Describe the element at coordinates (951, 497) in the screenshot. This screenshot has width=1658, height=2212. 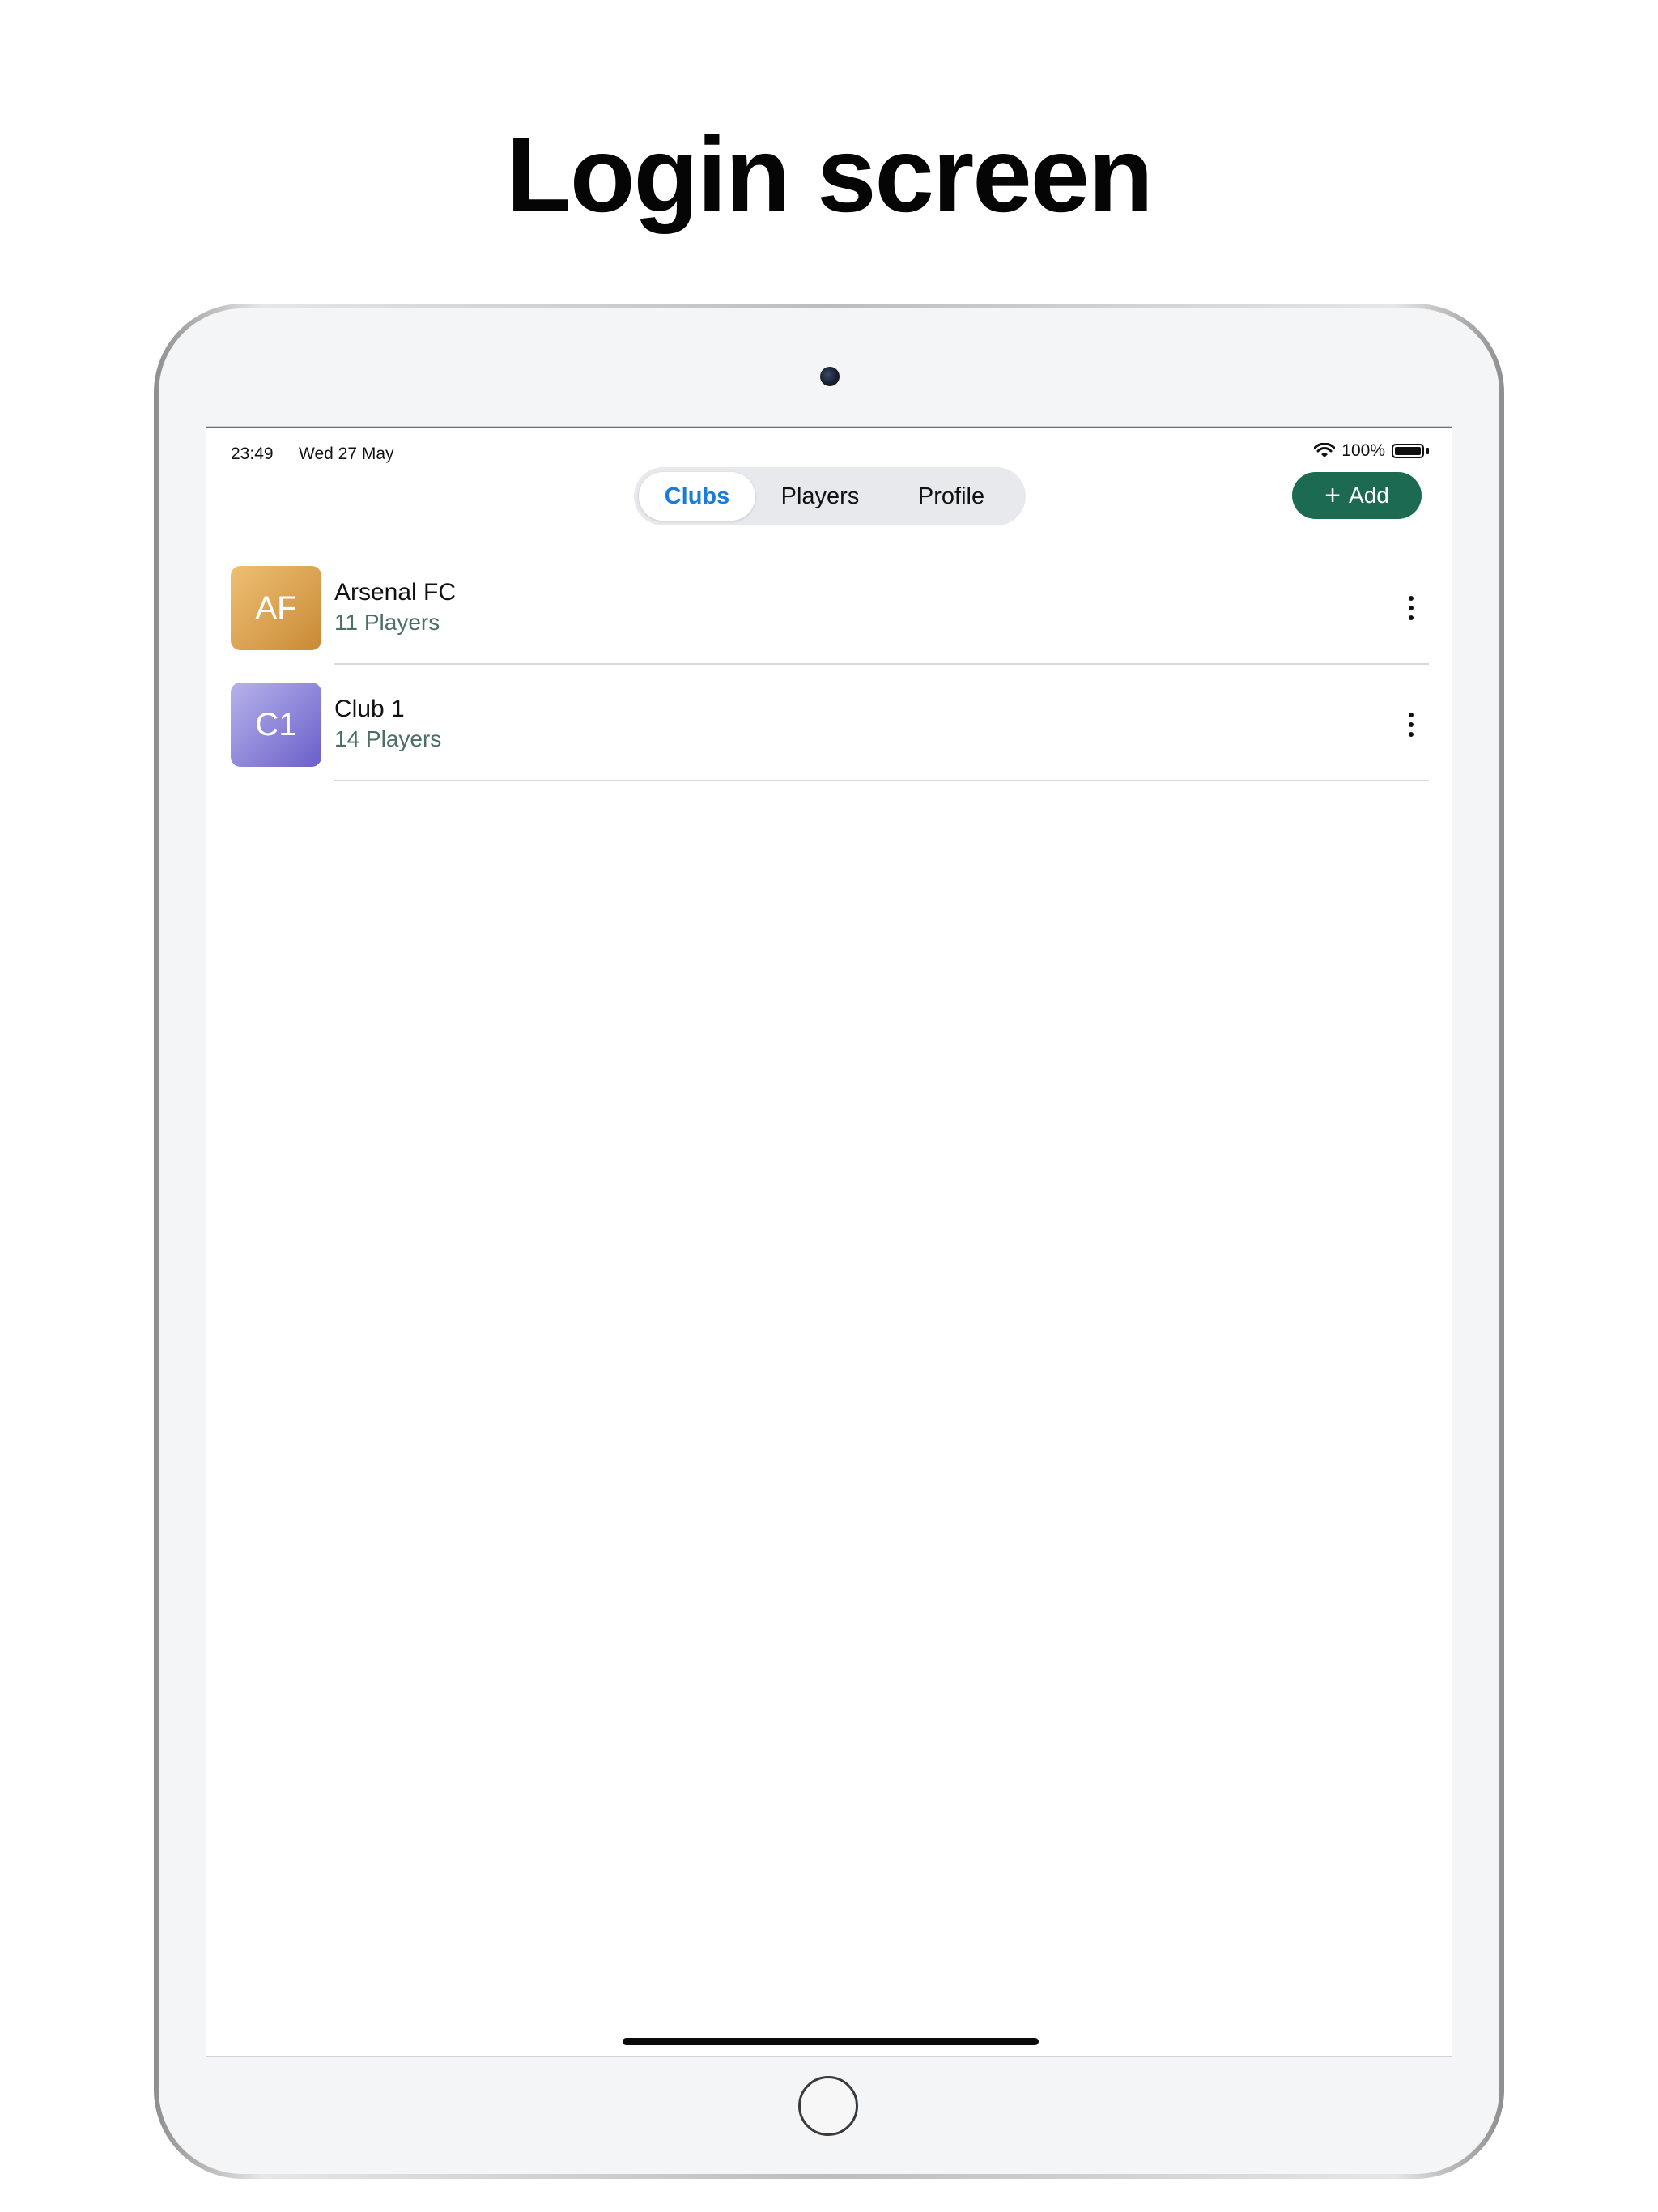
I see `tab-profile: Profile` at that location.